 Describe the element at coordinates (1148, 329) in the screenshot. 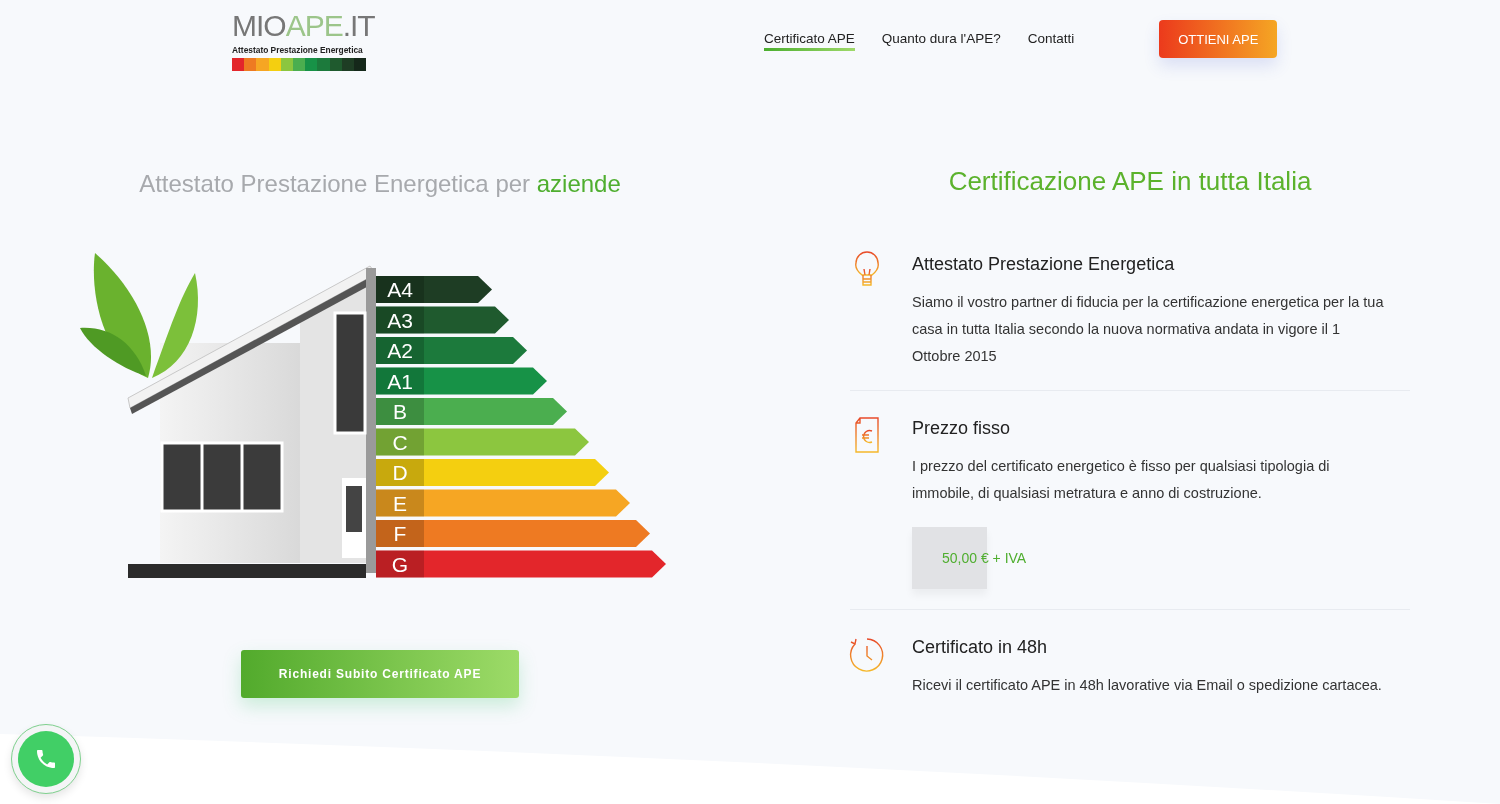

I see `service-description: Siamo il vostro partner di fiducia per la certificazione energetica per la tua casa in tutta Italia secondo la nuova normativa andata in vigore il 1 Ottobre 2015` at that location.